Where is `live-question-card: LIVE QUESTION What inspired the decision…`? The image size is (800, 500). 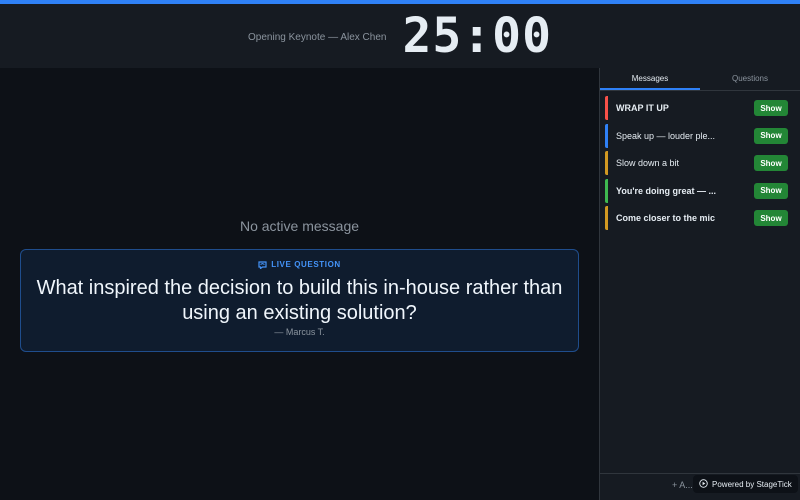
live-question-card: LIVE QUESTION What inspired the decision… is located at coordinates (299, 300).